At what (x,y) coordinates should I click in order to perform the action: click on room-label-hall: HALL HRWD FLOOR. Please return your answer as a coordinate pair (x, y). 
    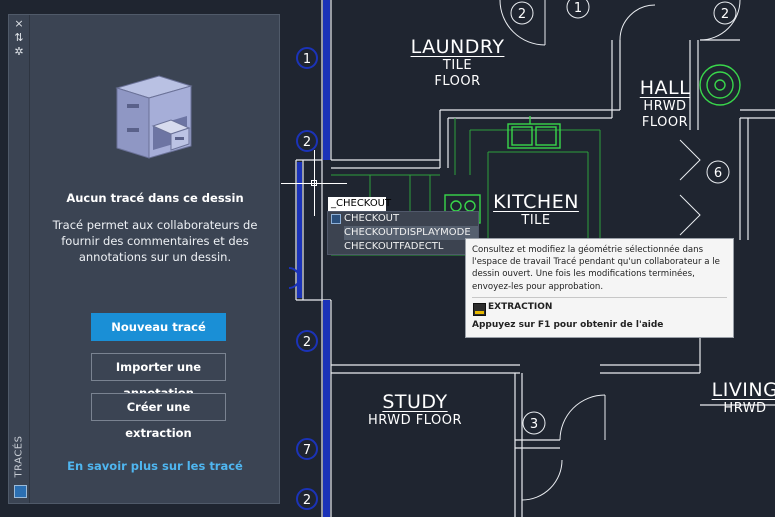
    Looking at the image, I should click on (665, 103).